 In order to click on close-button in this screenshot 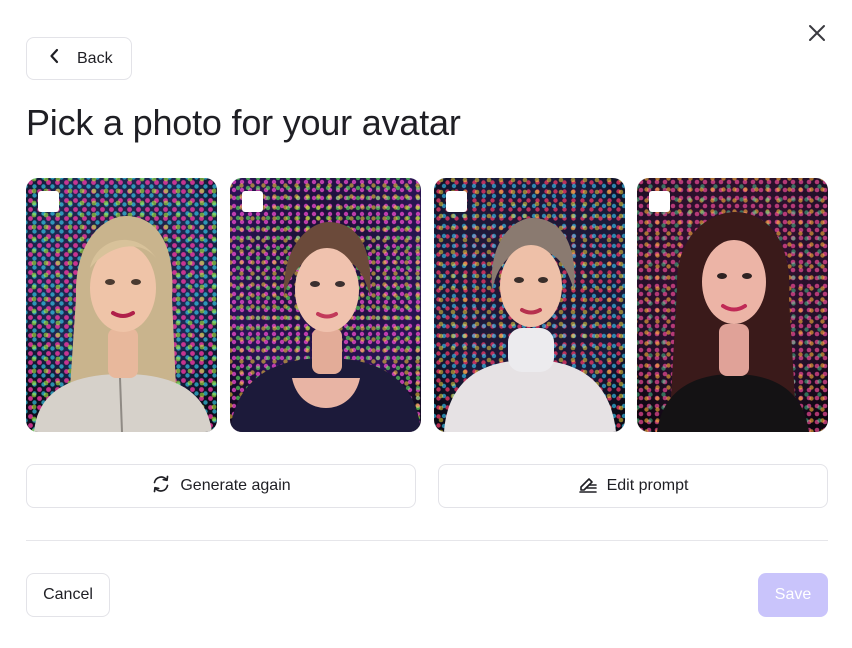, I will do `click(817, 35)`.